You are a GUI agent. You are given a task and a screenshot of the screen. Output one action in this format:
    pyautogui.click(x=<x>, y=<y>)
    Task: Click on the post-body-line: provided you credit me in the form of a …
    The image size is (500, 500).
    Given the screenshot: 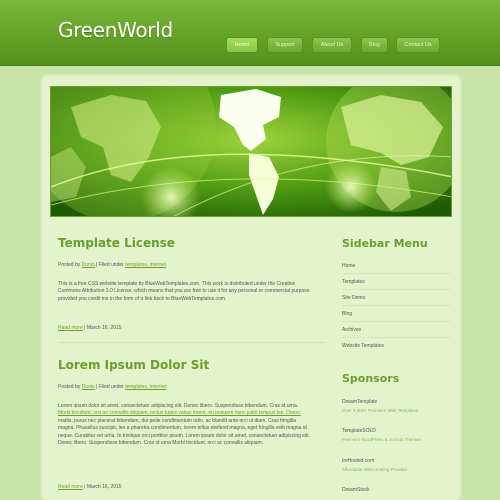 What is the action you would take?
    pyautogui.click(x=142, y=298)
    